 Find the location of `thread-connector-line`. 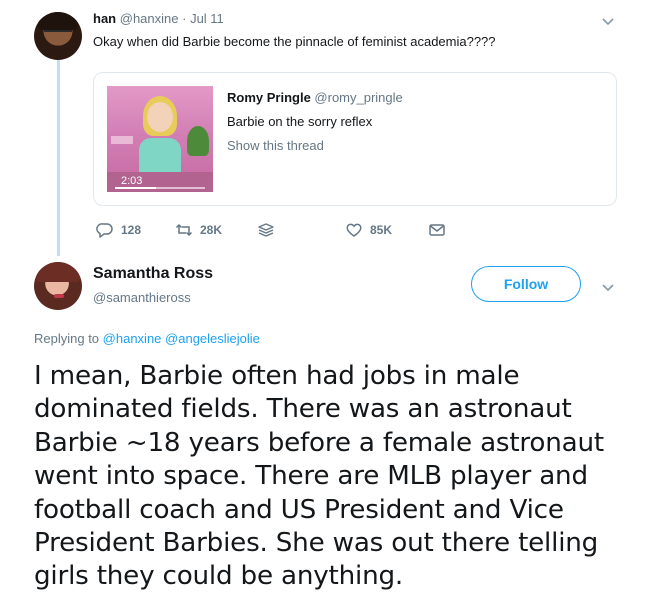

thread-connector-line is located at coordinates (58, 158).